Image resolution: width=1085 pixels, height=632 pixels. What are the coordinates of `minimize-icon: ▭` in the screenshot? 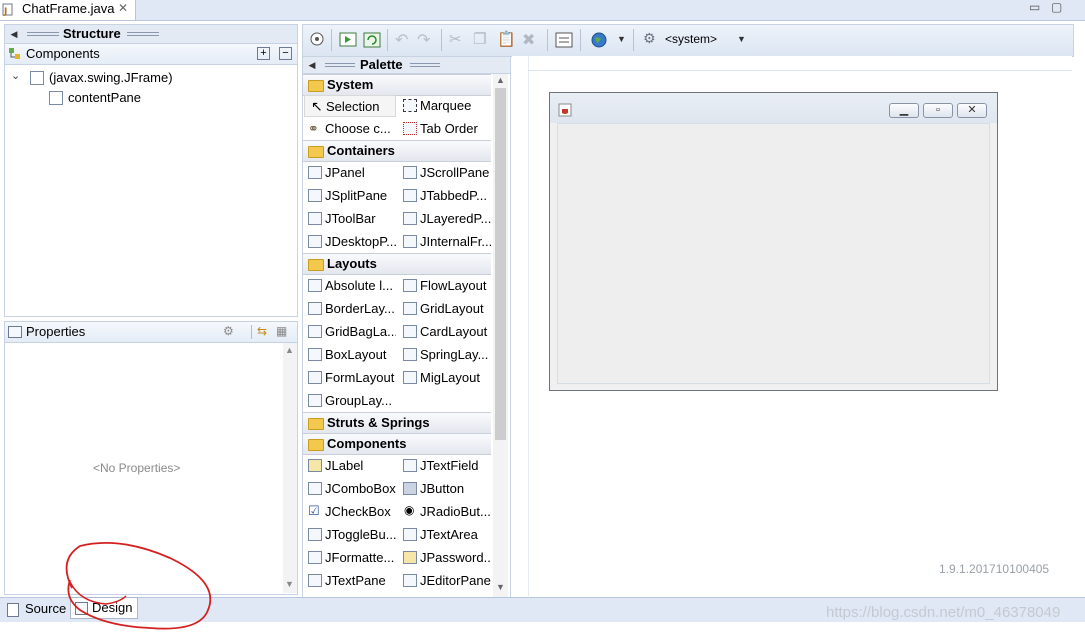 It's located at (1034, 7).